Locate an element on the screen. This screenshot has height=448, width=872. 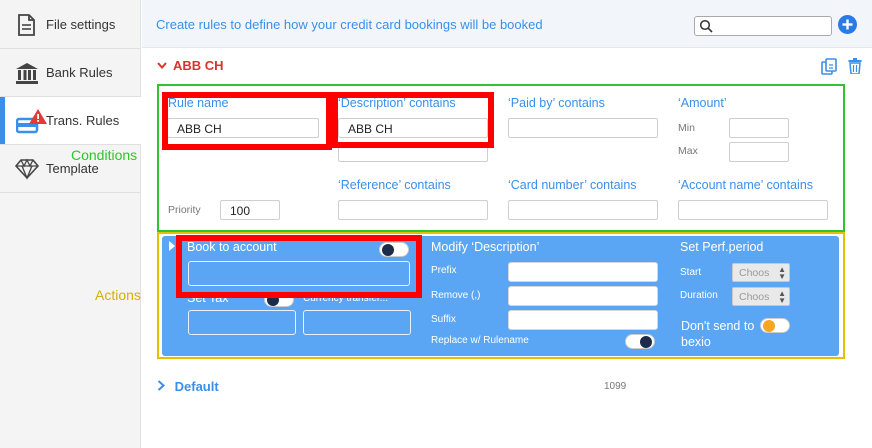
reference-contains-input is located at coordinates (413, 210).